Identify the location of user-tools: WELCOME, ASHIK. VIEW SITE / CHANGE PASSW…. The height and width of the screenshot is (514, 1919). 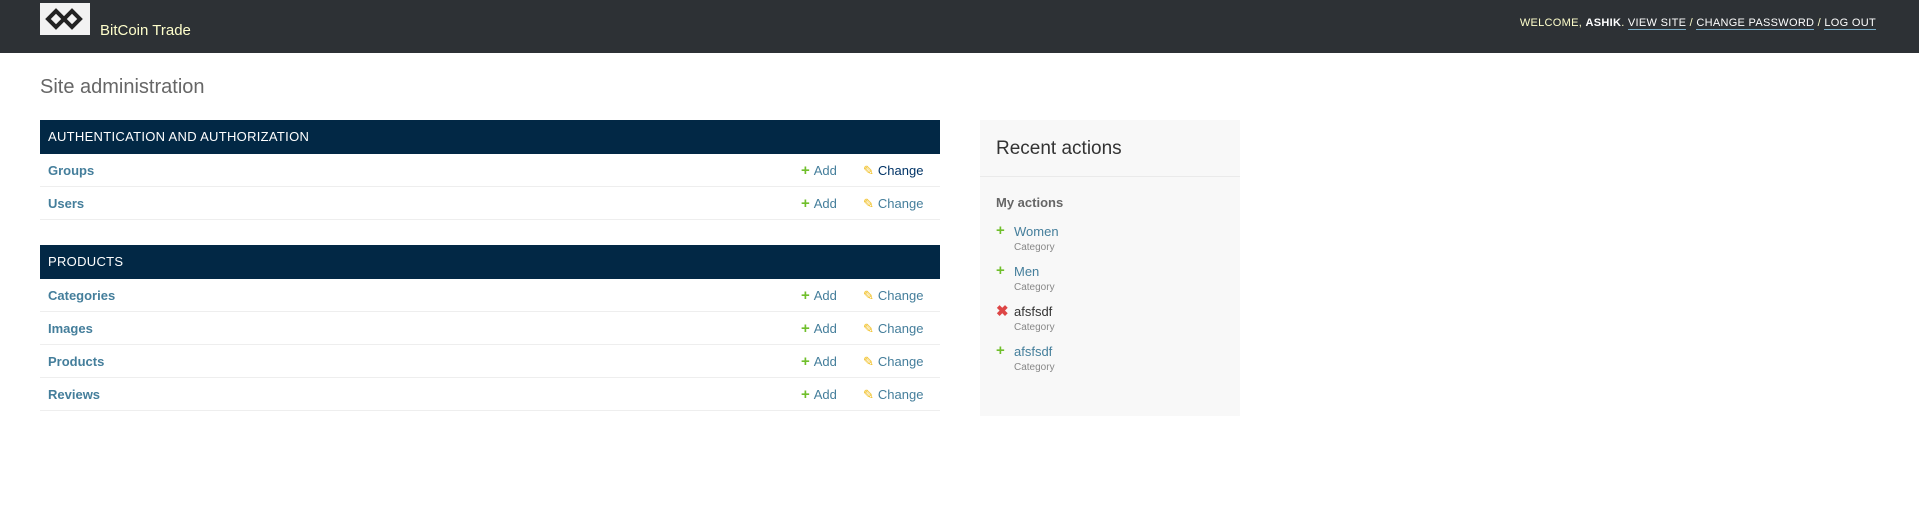
(1697, 23).